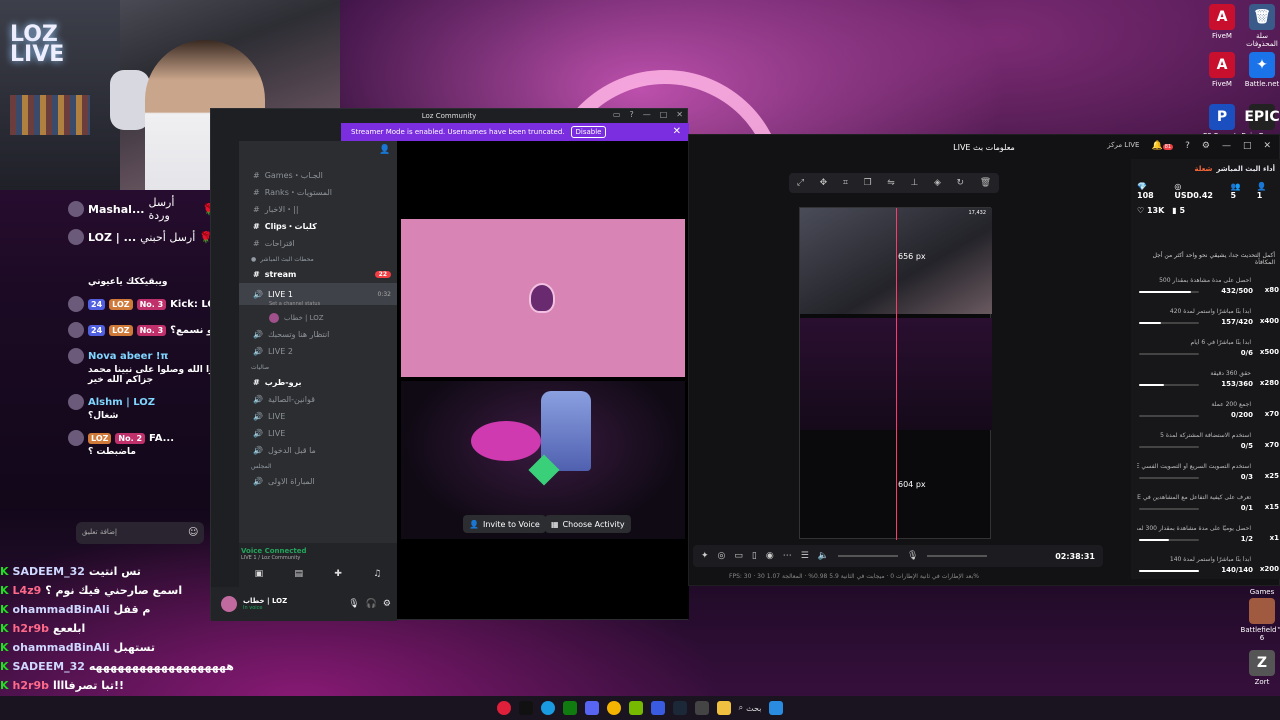 Image resolution: width=1280 pixels, height=720 pixels. I want to click on channel-status: Set a channel status, so click(318, 305).